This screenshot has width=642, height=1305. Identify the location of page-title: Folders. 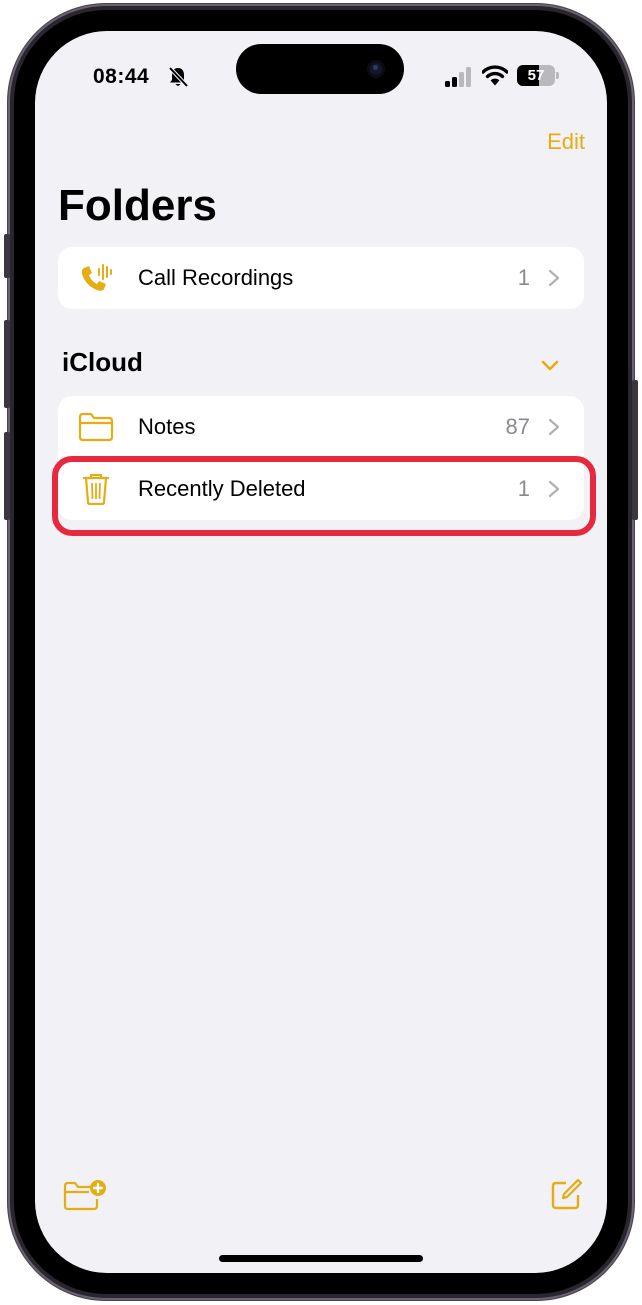
(137, 205).